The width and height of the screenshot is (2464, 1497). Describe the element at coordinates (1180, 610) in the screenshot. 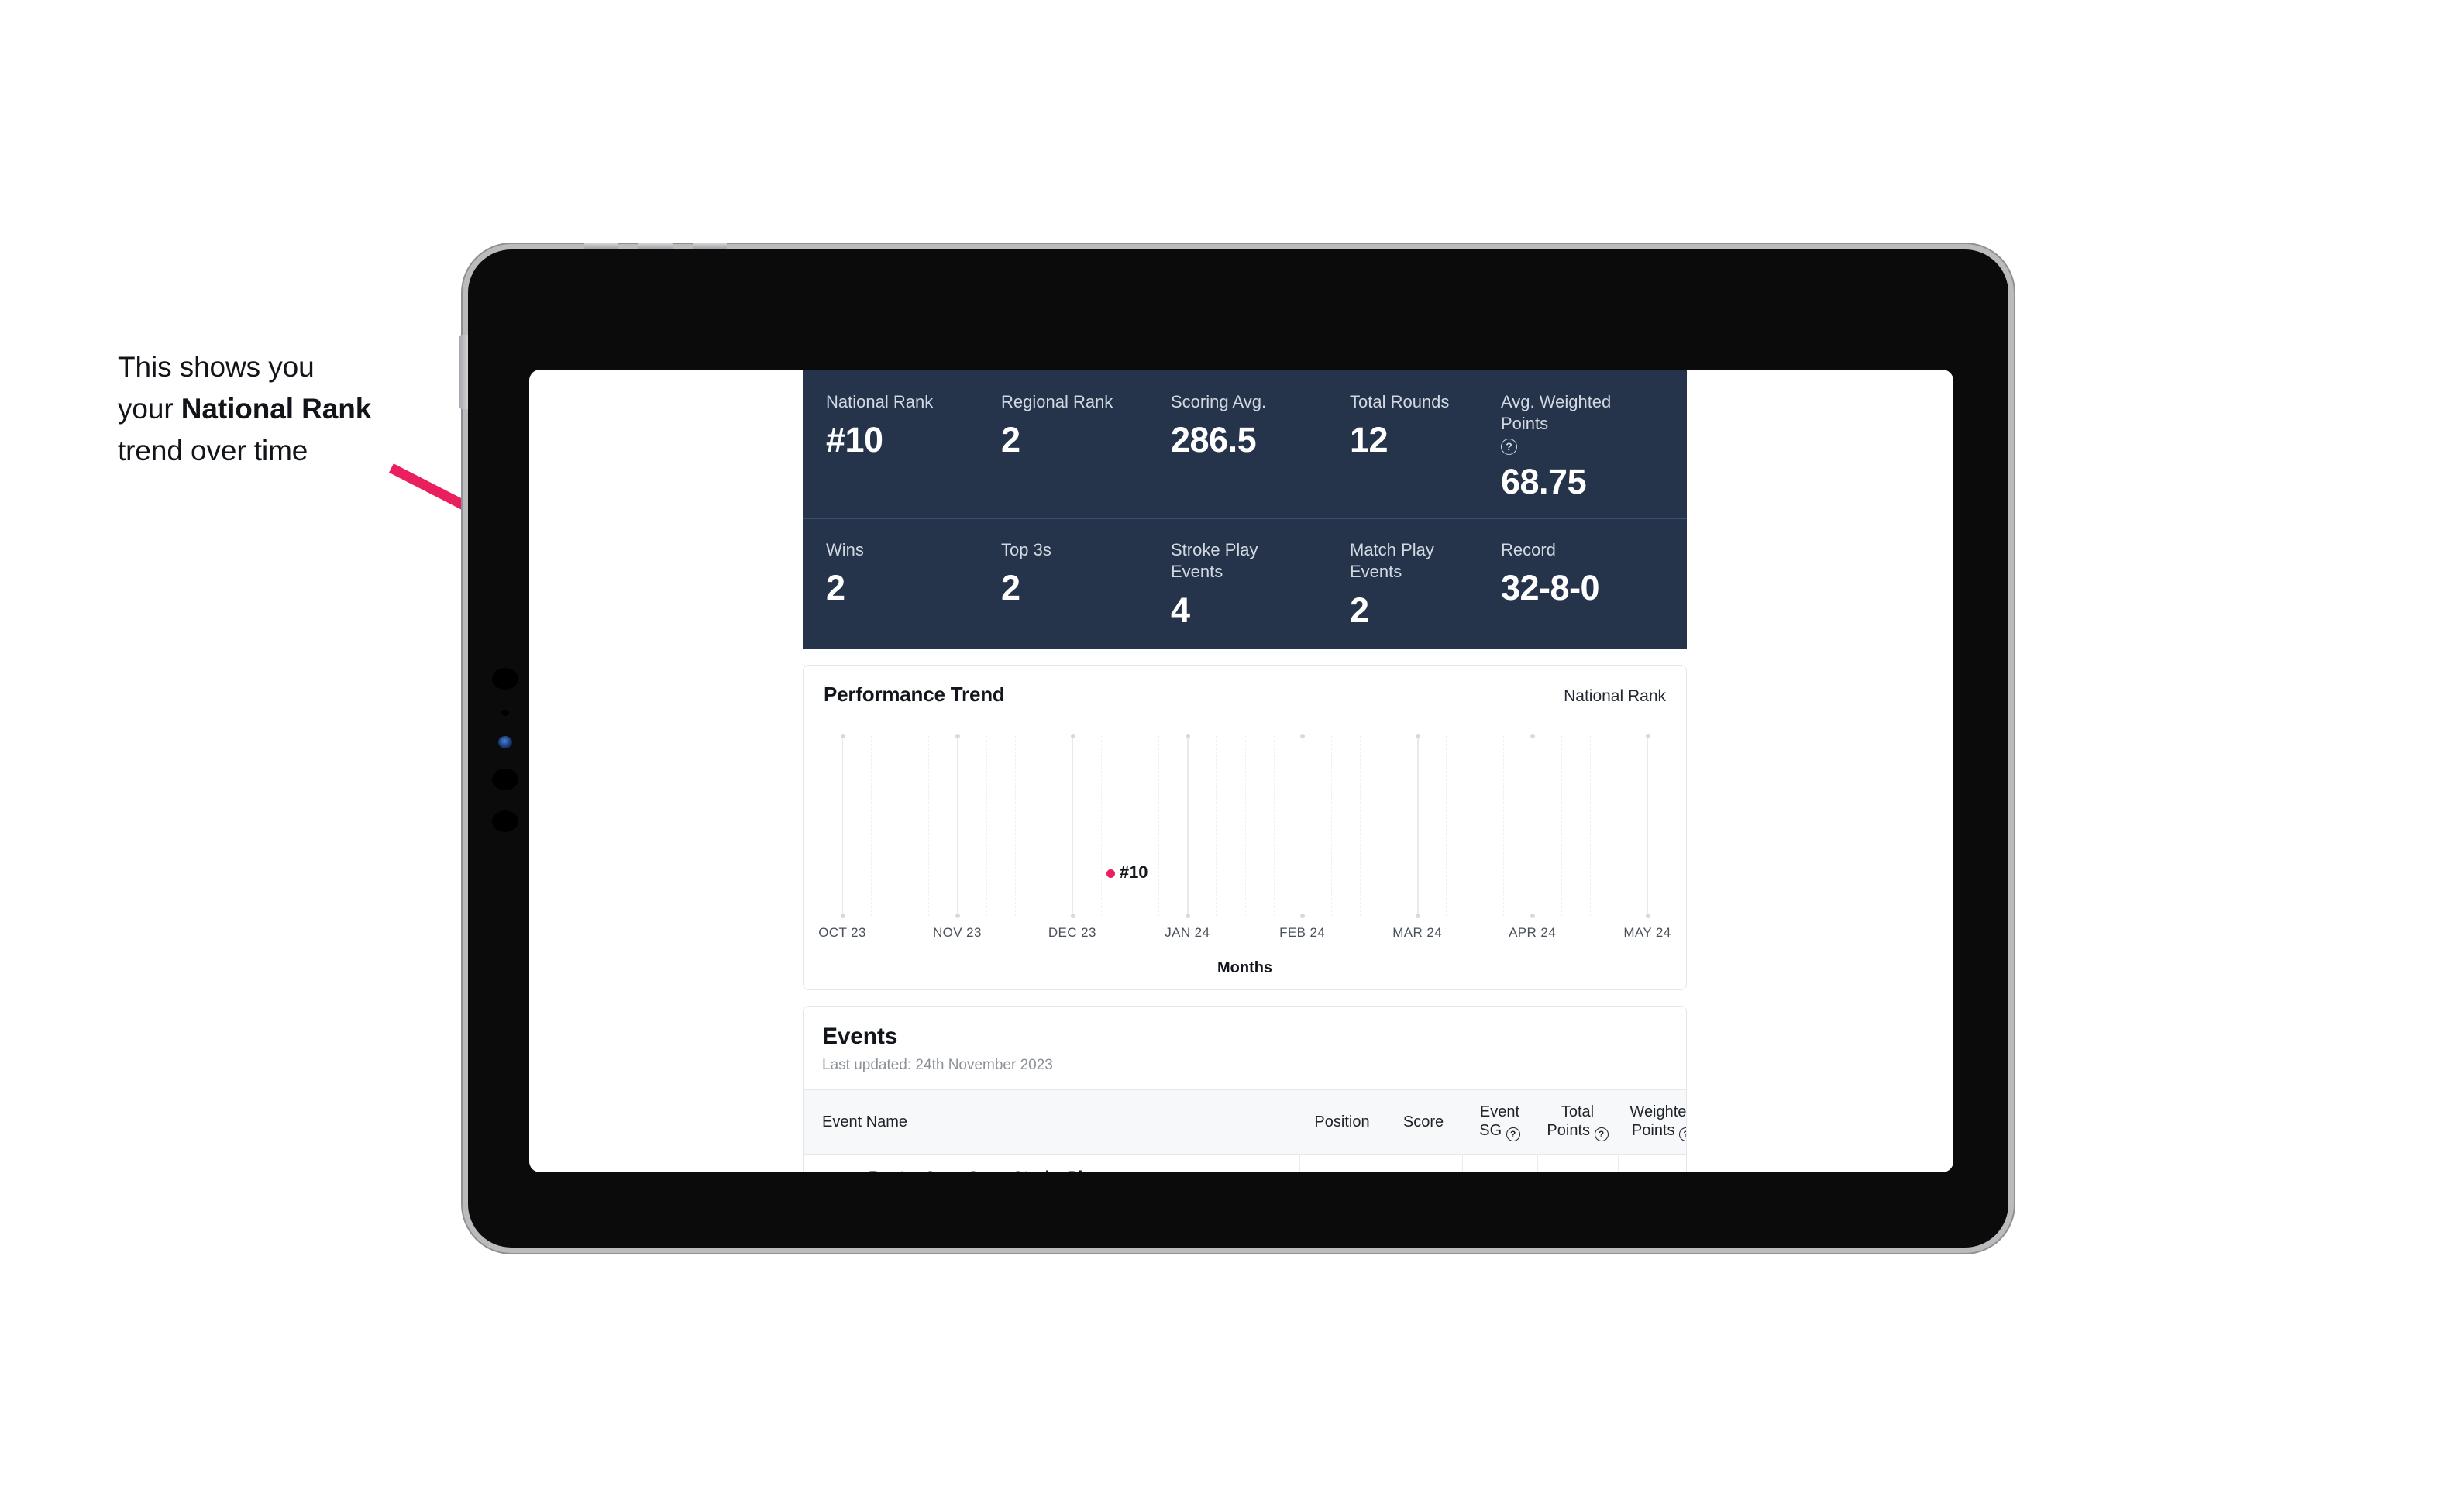

I see `stat-value: 4` at that location.